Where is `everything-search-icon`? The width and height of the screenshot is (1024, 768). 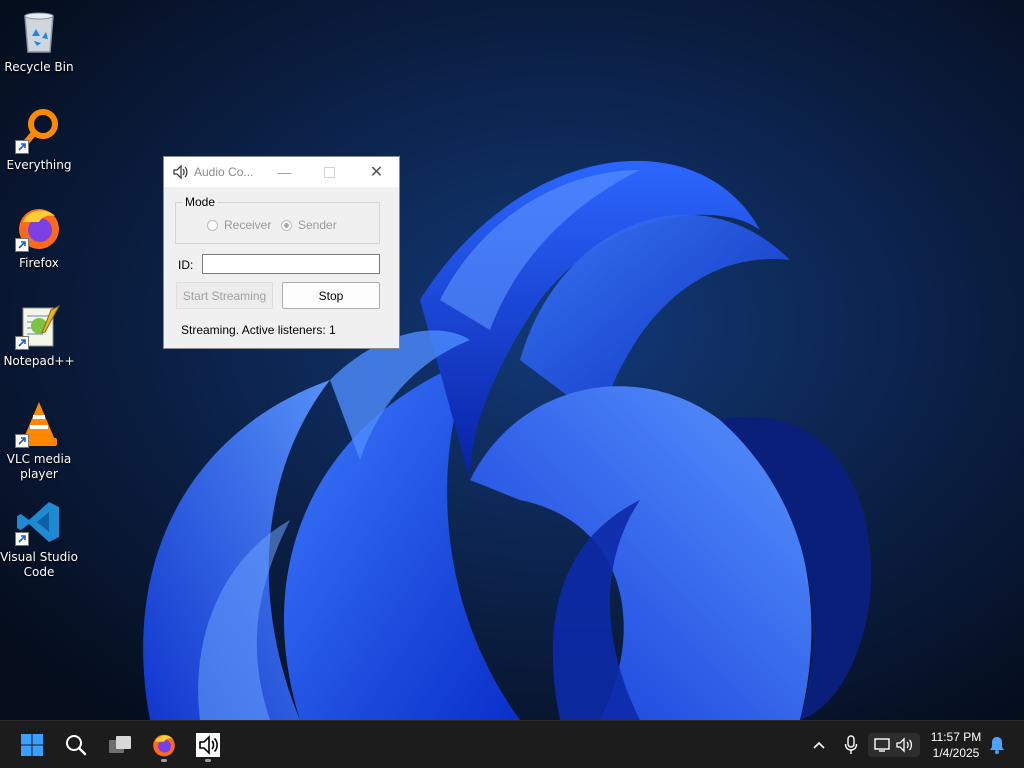 everything-search-icon is located at coordinates (39, 130).